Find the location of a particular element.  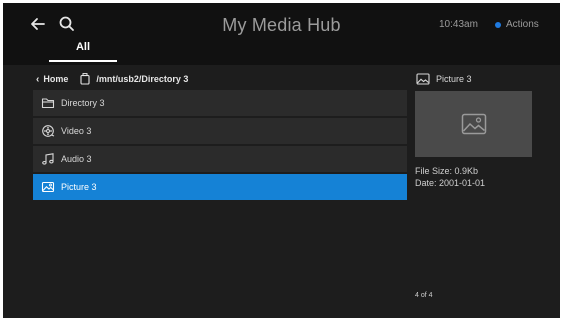

list-item-video: Video 3 is located at coordinates (220, 131).